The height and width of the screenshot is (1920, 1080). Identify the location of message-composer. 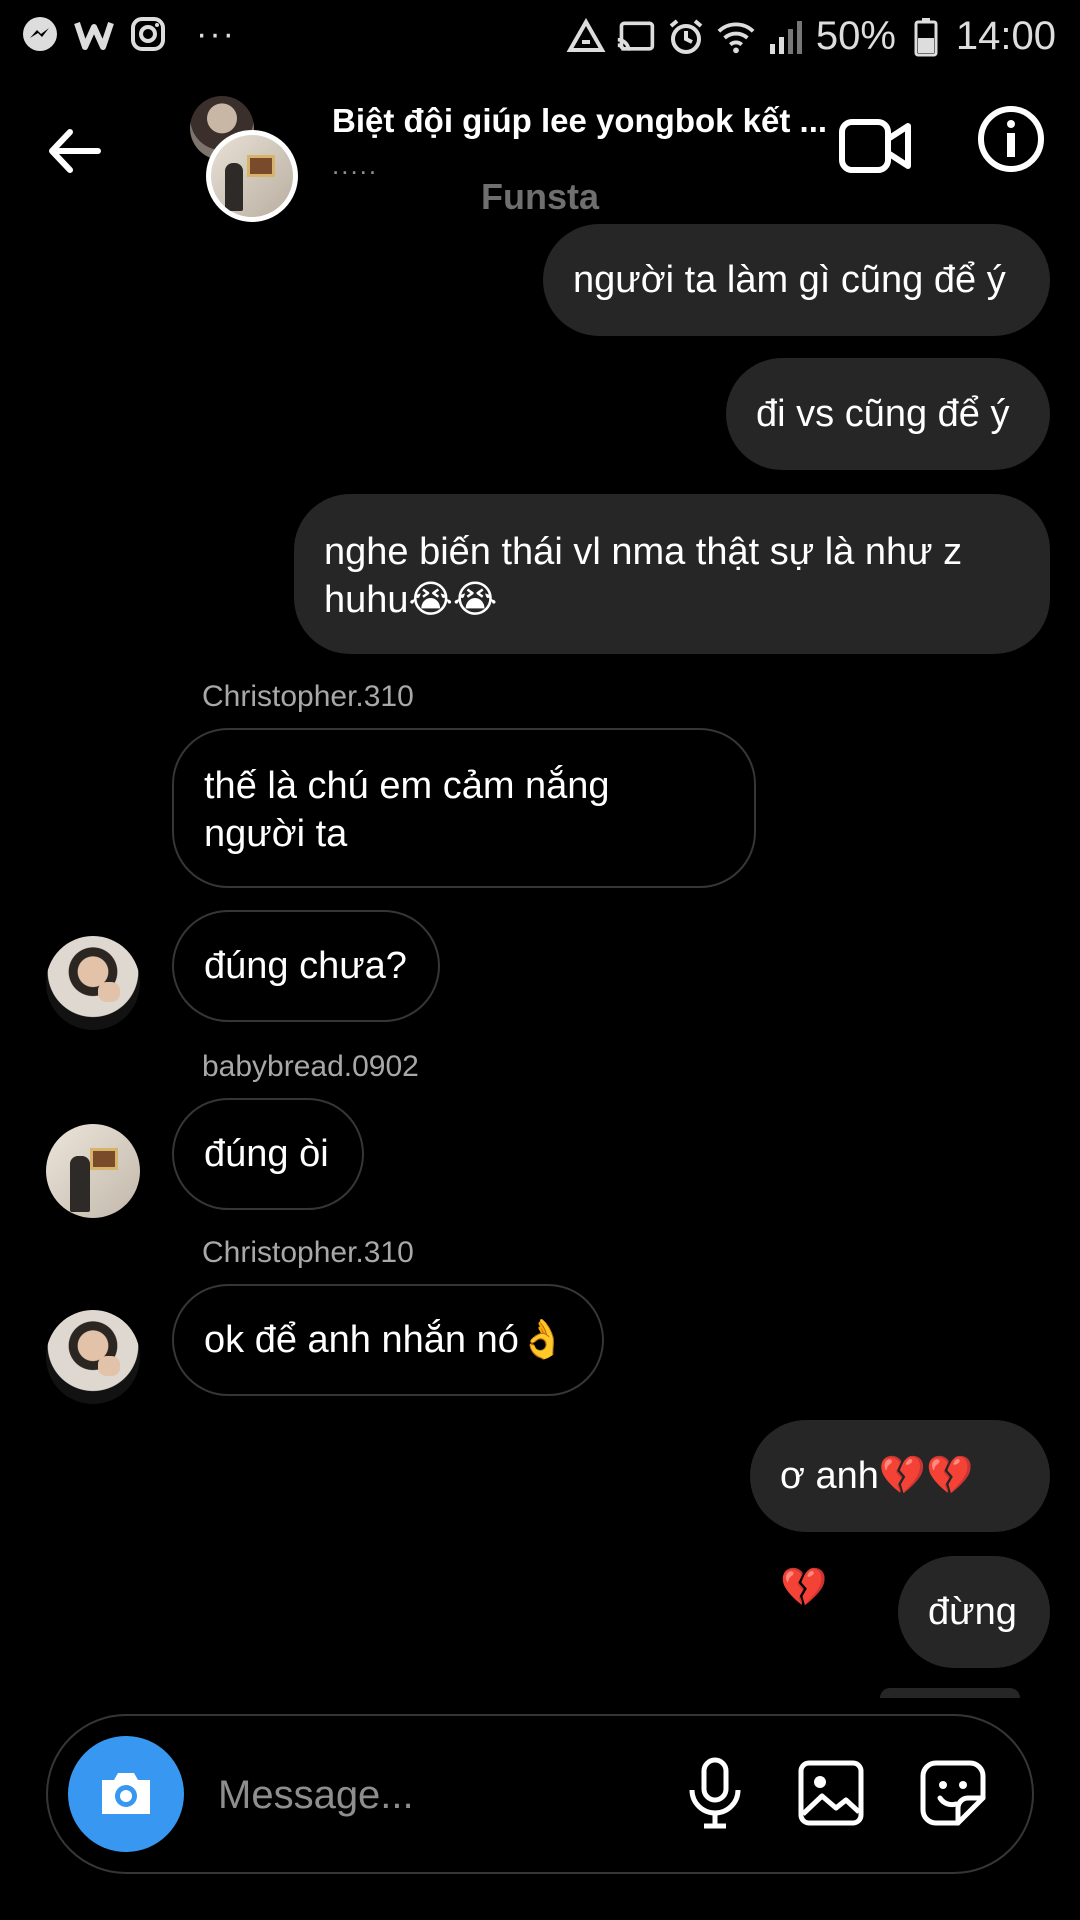
(540, 1794).